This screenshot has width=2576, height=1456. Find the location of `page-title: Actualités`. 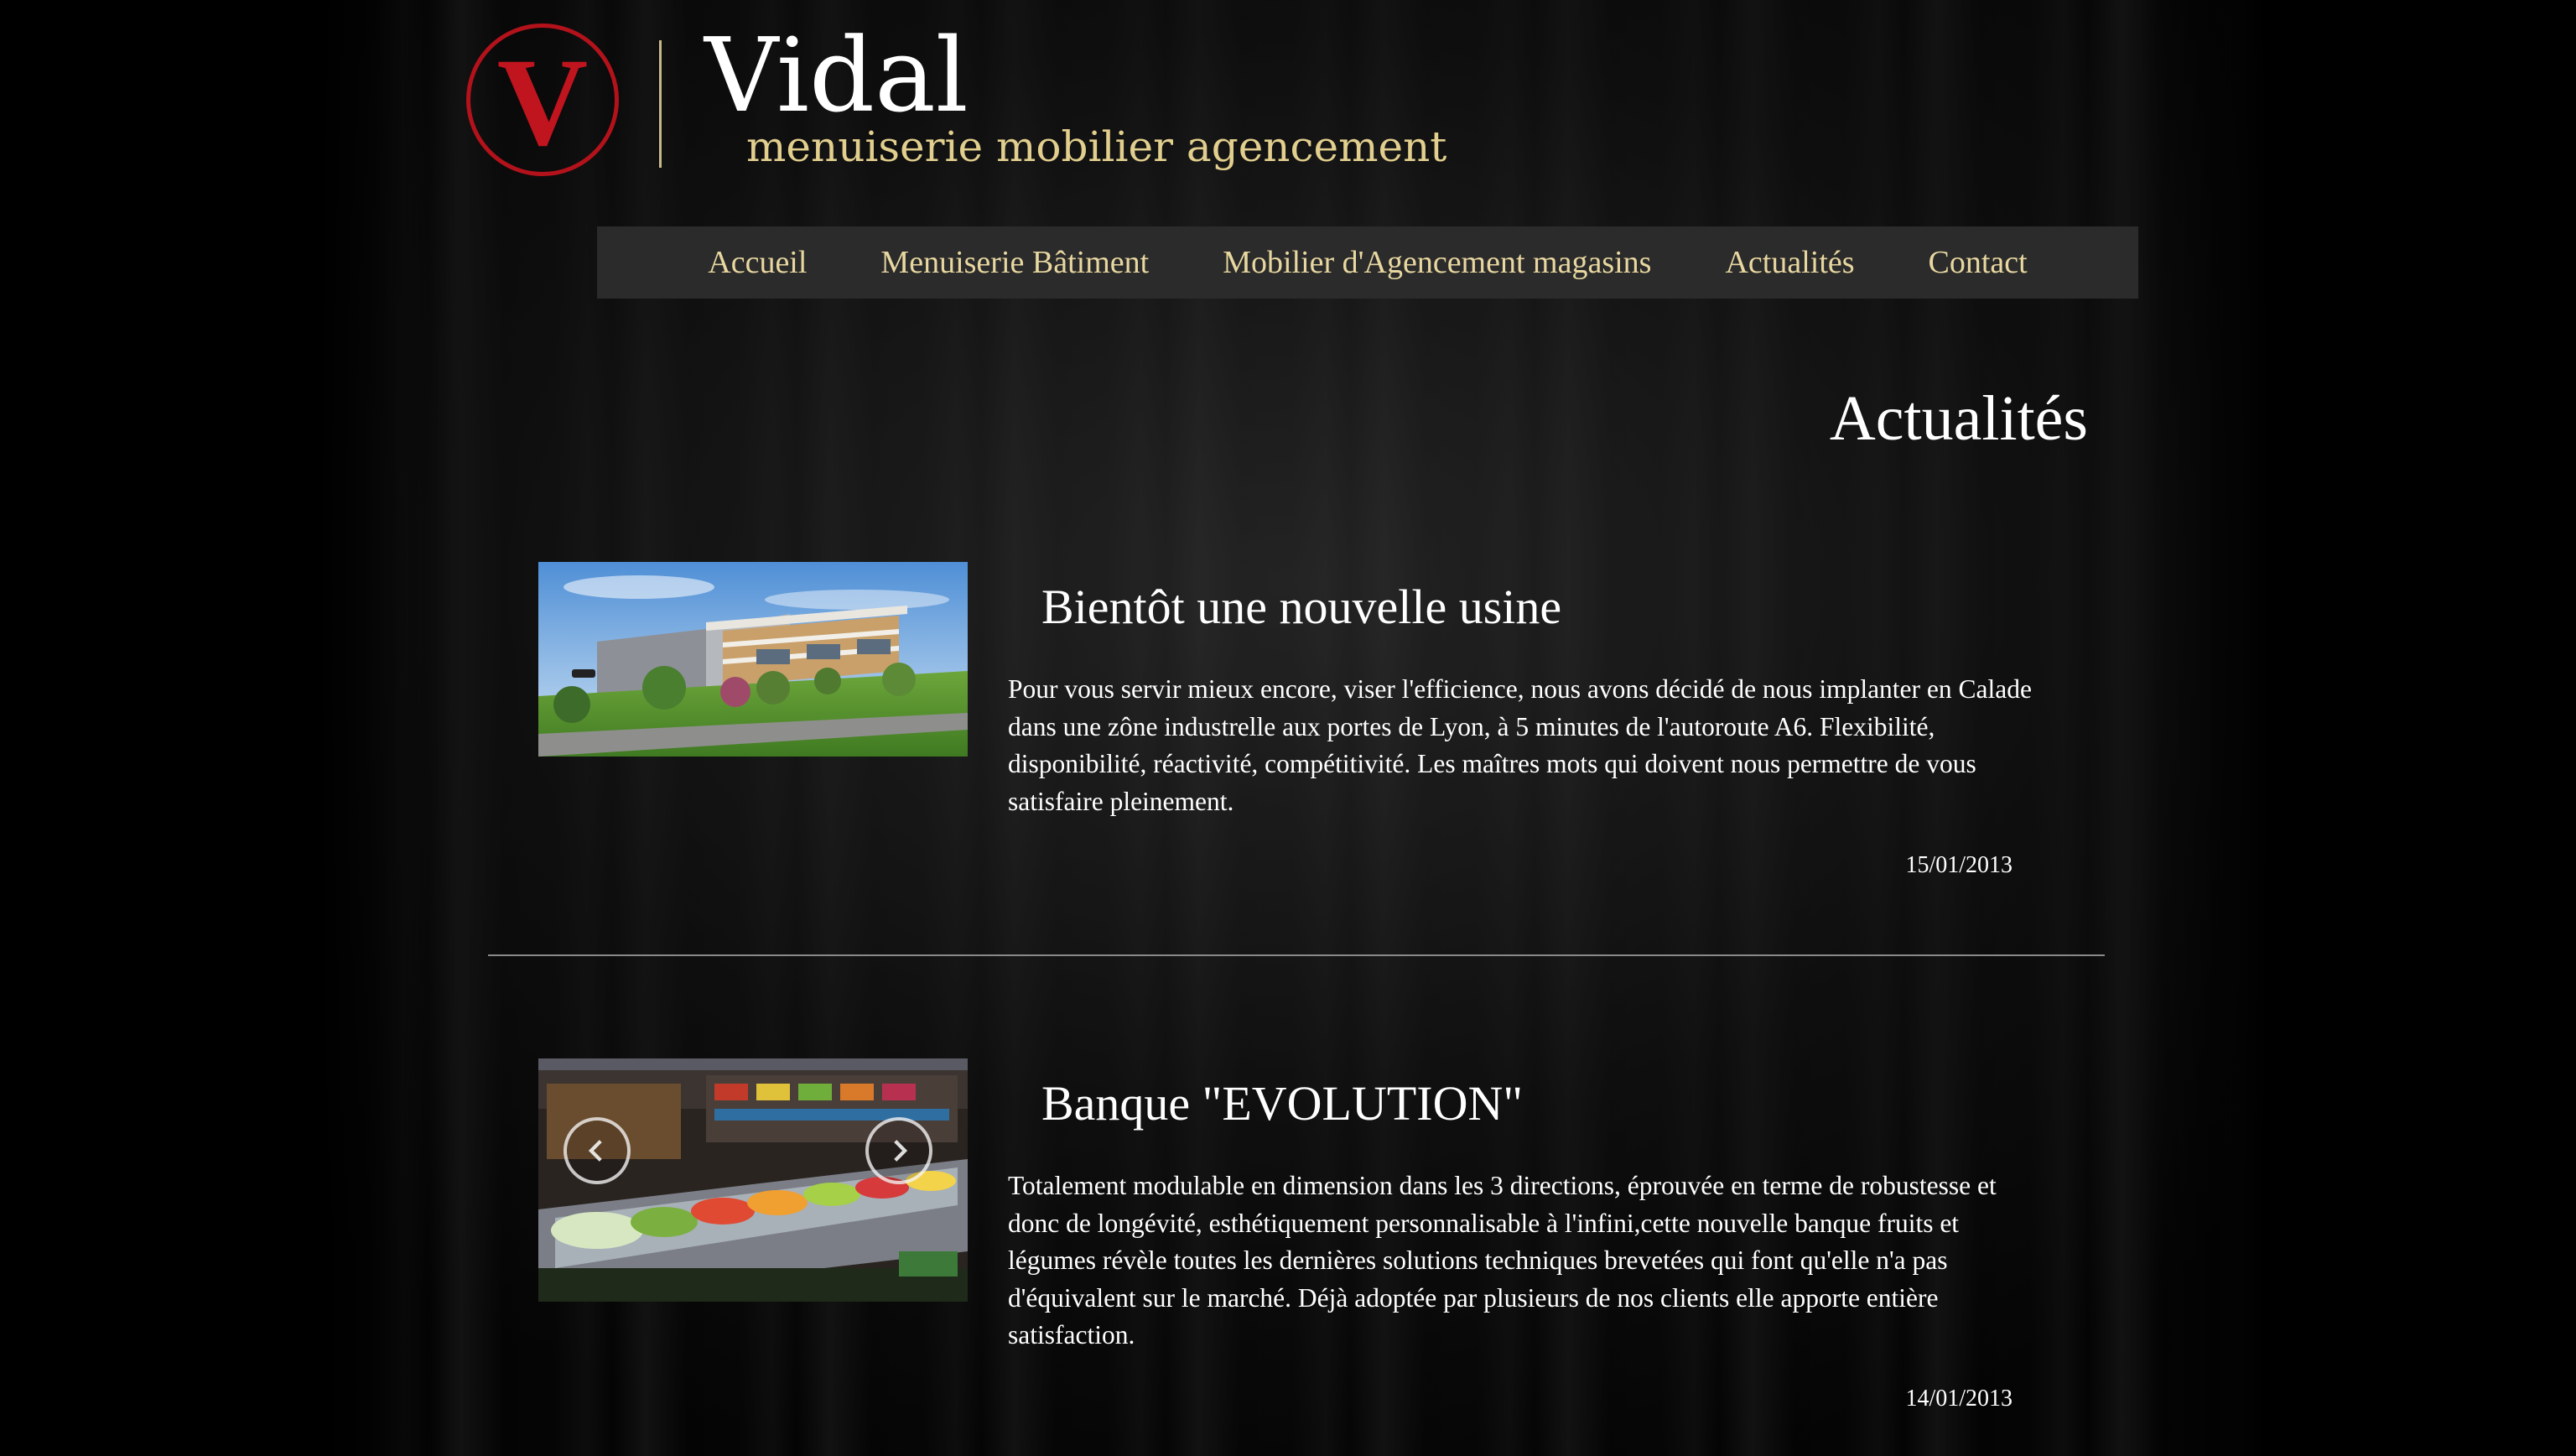

page-title: Actualités is located at coordinates (1958, 418).